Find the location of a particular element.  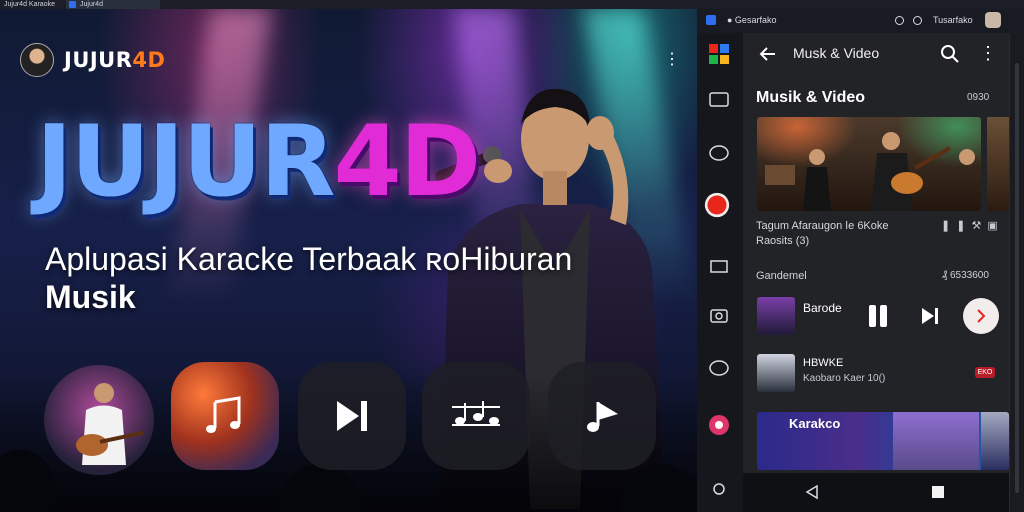

browser-tab-label: Jujur4d is located at coordinates (91, 4).